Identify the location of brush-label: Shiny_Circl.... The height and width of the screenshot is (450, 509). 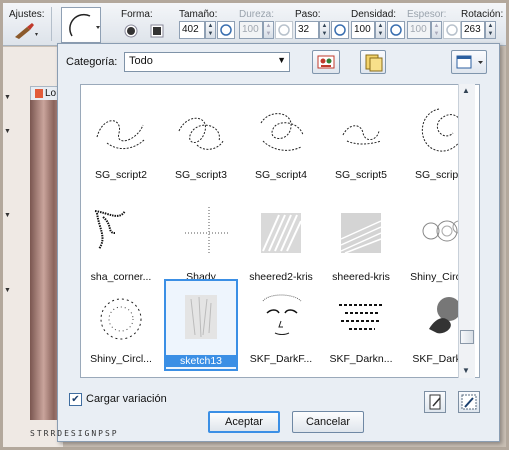
(121, 359).